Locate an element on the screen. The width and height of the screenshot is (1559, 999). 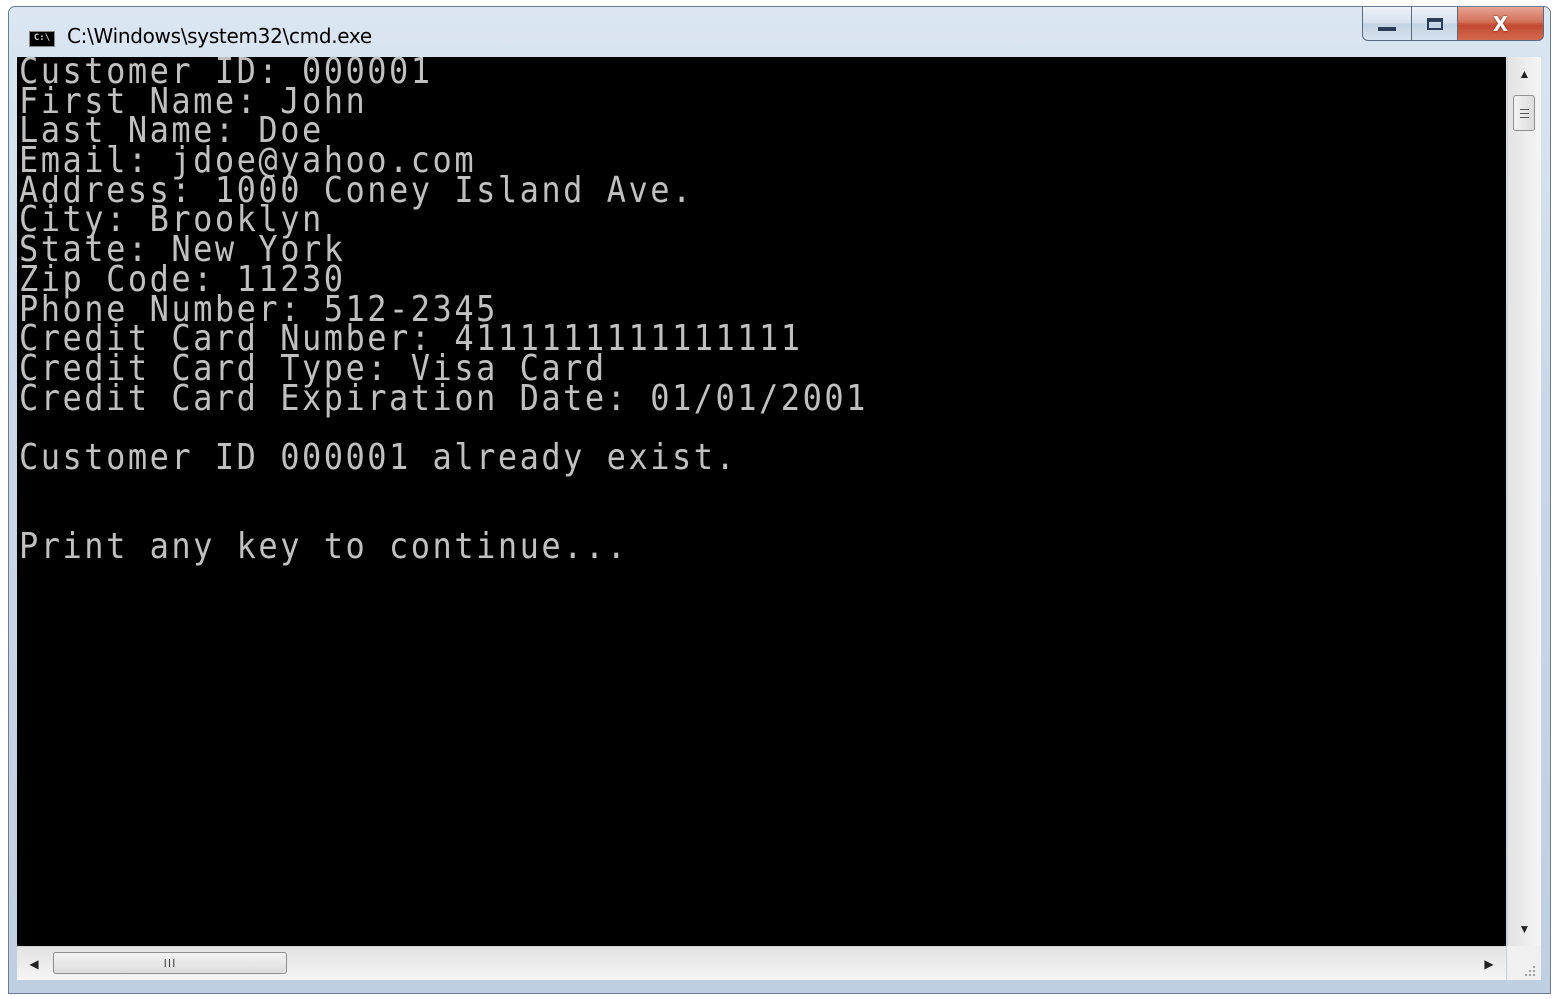
vertical-scrollbar: ▲ ▼ is located at coordinates (1524, 501).